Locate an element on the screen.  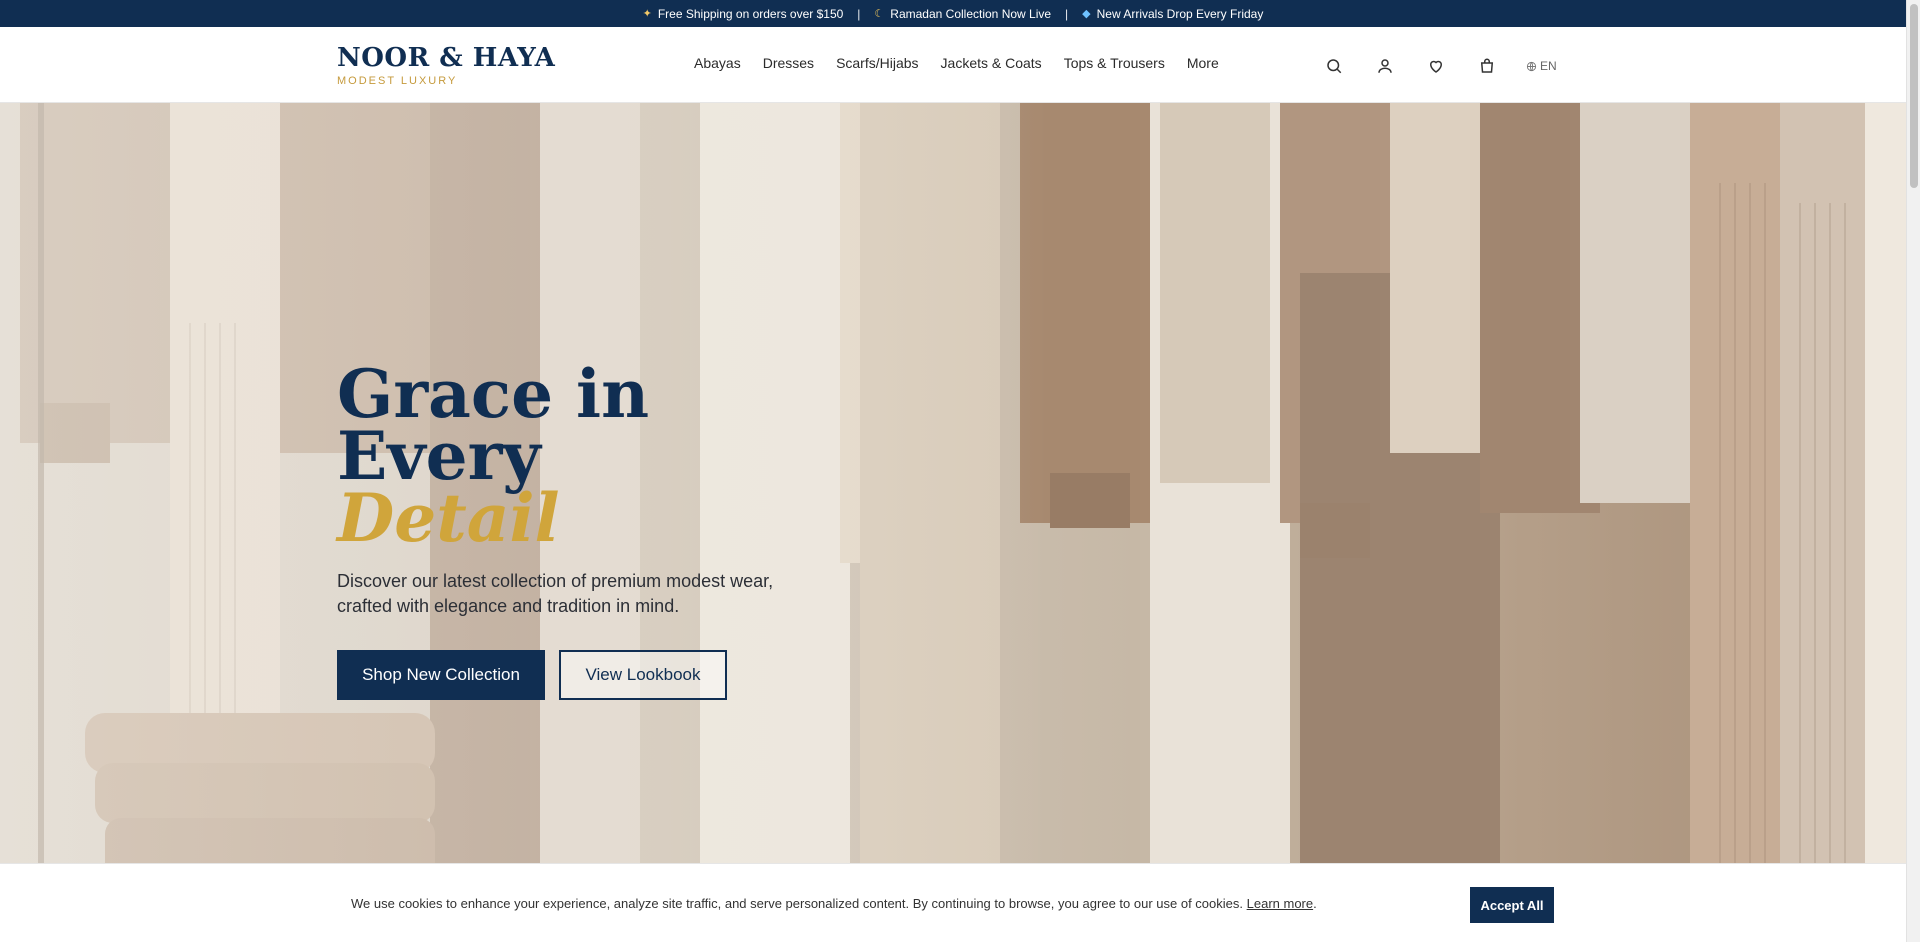
hero-title-line: Grace in Every is located at coordinates (493, 425).